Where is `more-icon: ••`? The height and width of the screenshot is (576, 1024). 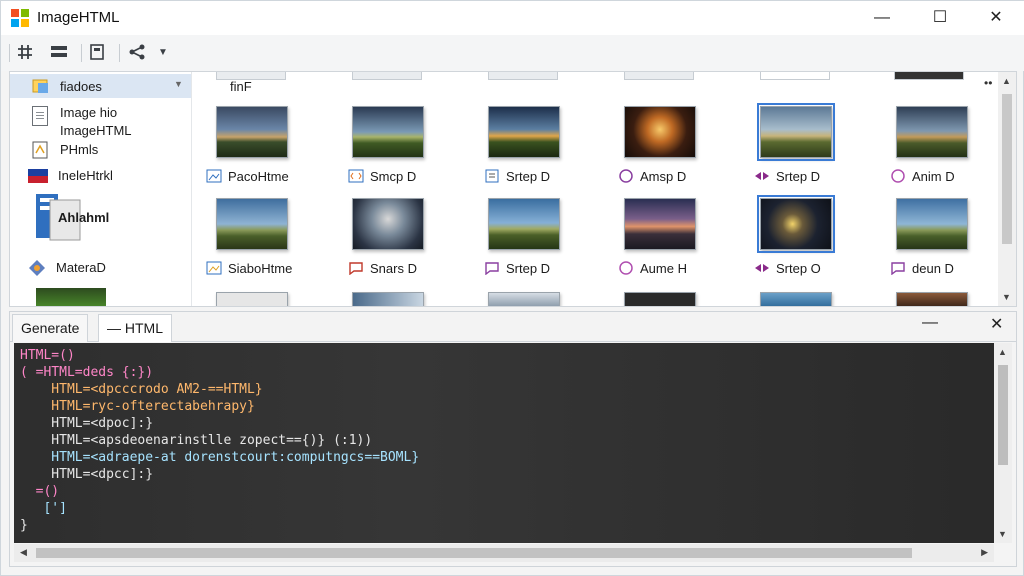 more-icon: •• is located at coordinates (988, 83).